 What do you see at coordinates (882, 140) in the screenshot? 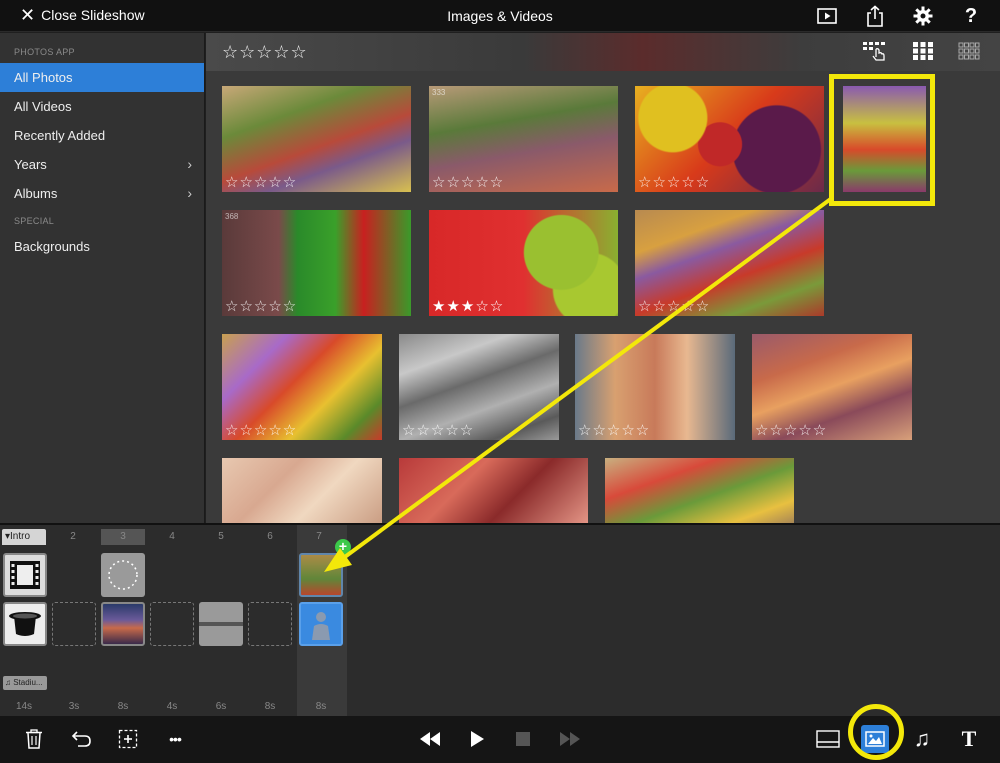
I see `selection-highlight-box` at bounding box center [882, 140].